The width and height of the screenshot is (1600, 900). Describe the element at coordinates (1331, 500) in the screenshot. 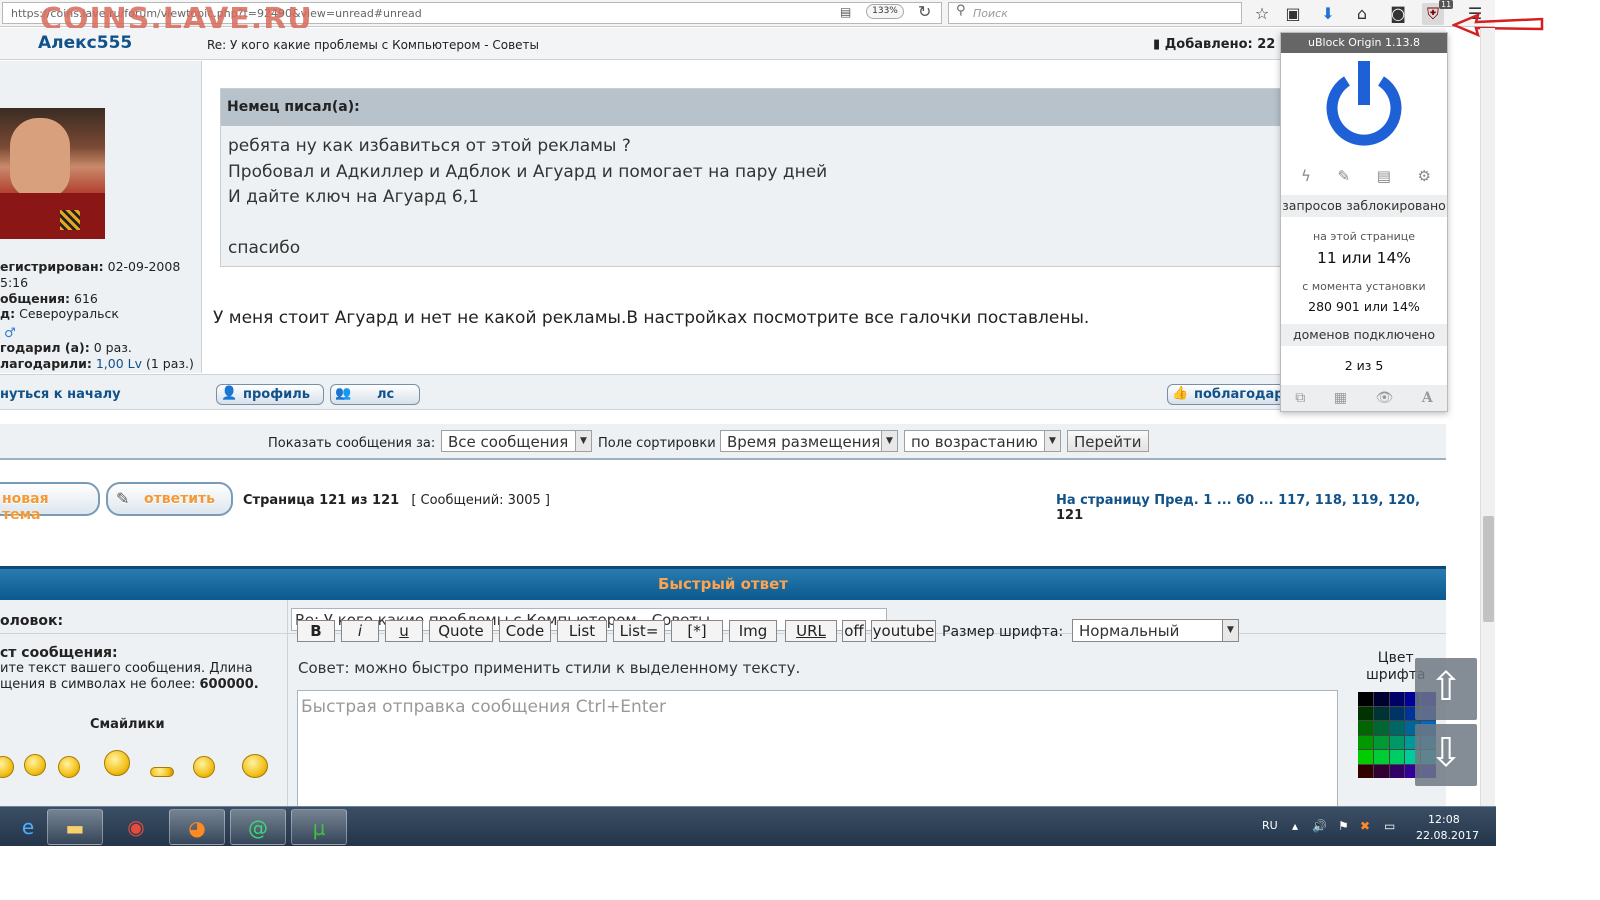

I see `page-link: 118,` at that location.